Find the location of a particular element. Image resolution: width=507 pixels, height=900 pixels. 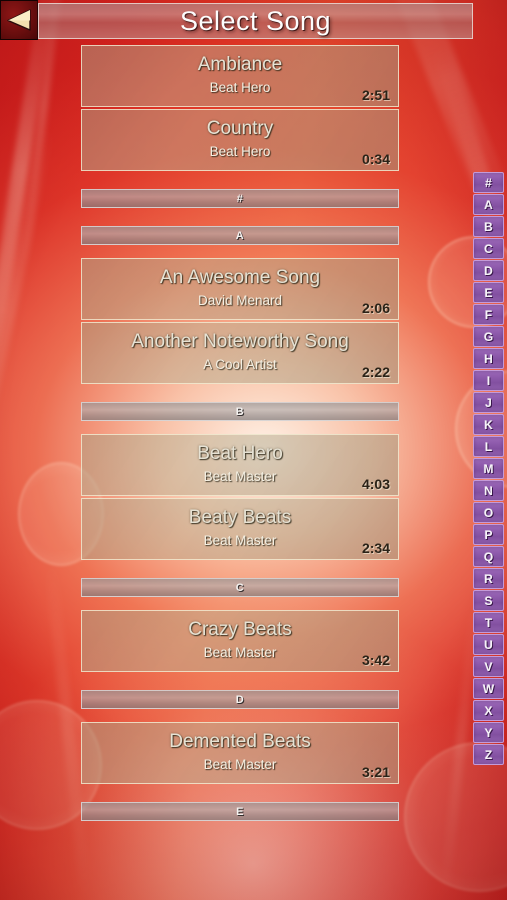

alphabet-button-label: L is located at coordinates (488, 446).